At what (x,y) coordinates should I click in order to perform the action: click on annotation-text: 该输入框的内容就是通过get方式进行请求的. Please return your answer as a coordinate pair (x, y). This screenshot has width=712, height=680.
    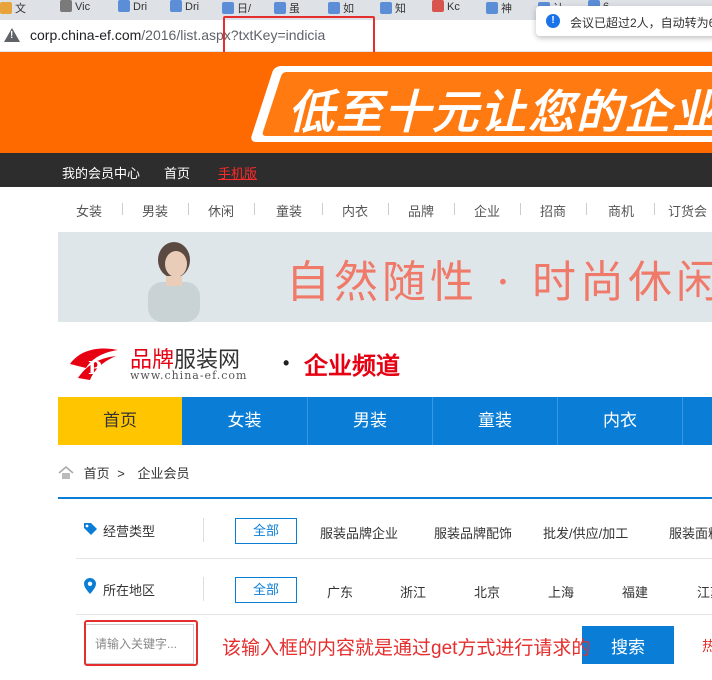
    Looking at the image, I should click on (406, 648).